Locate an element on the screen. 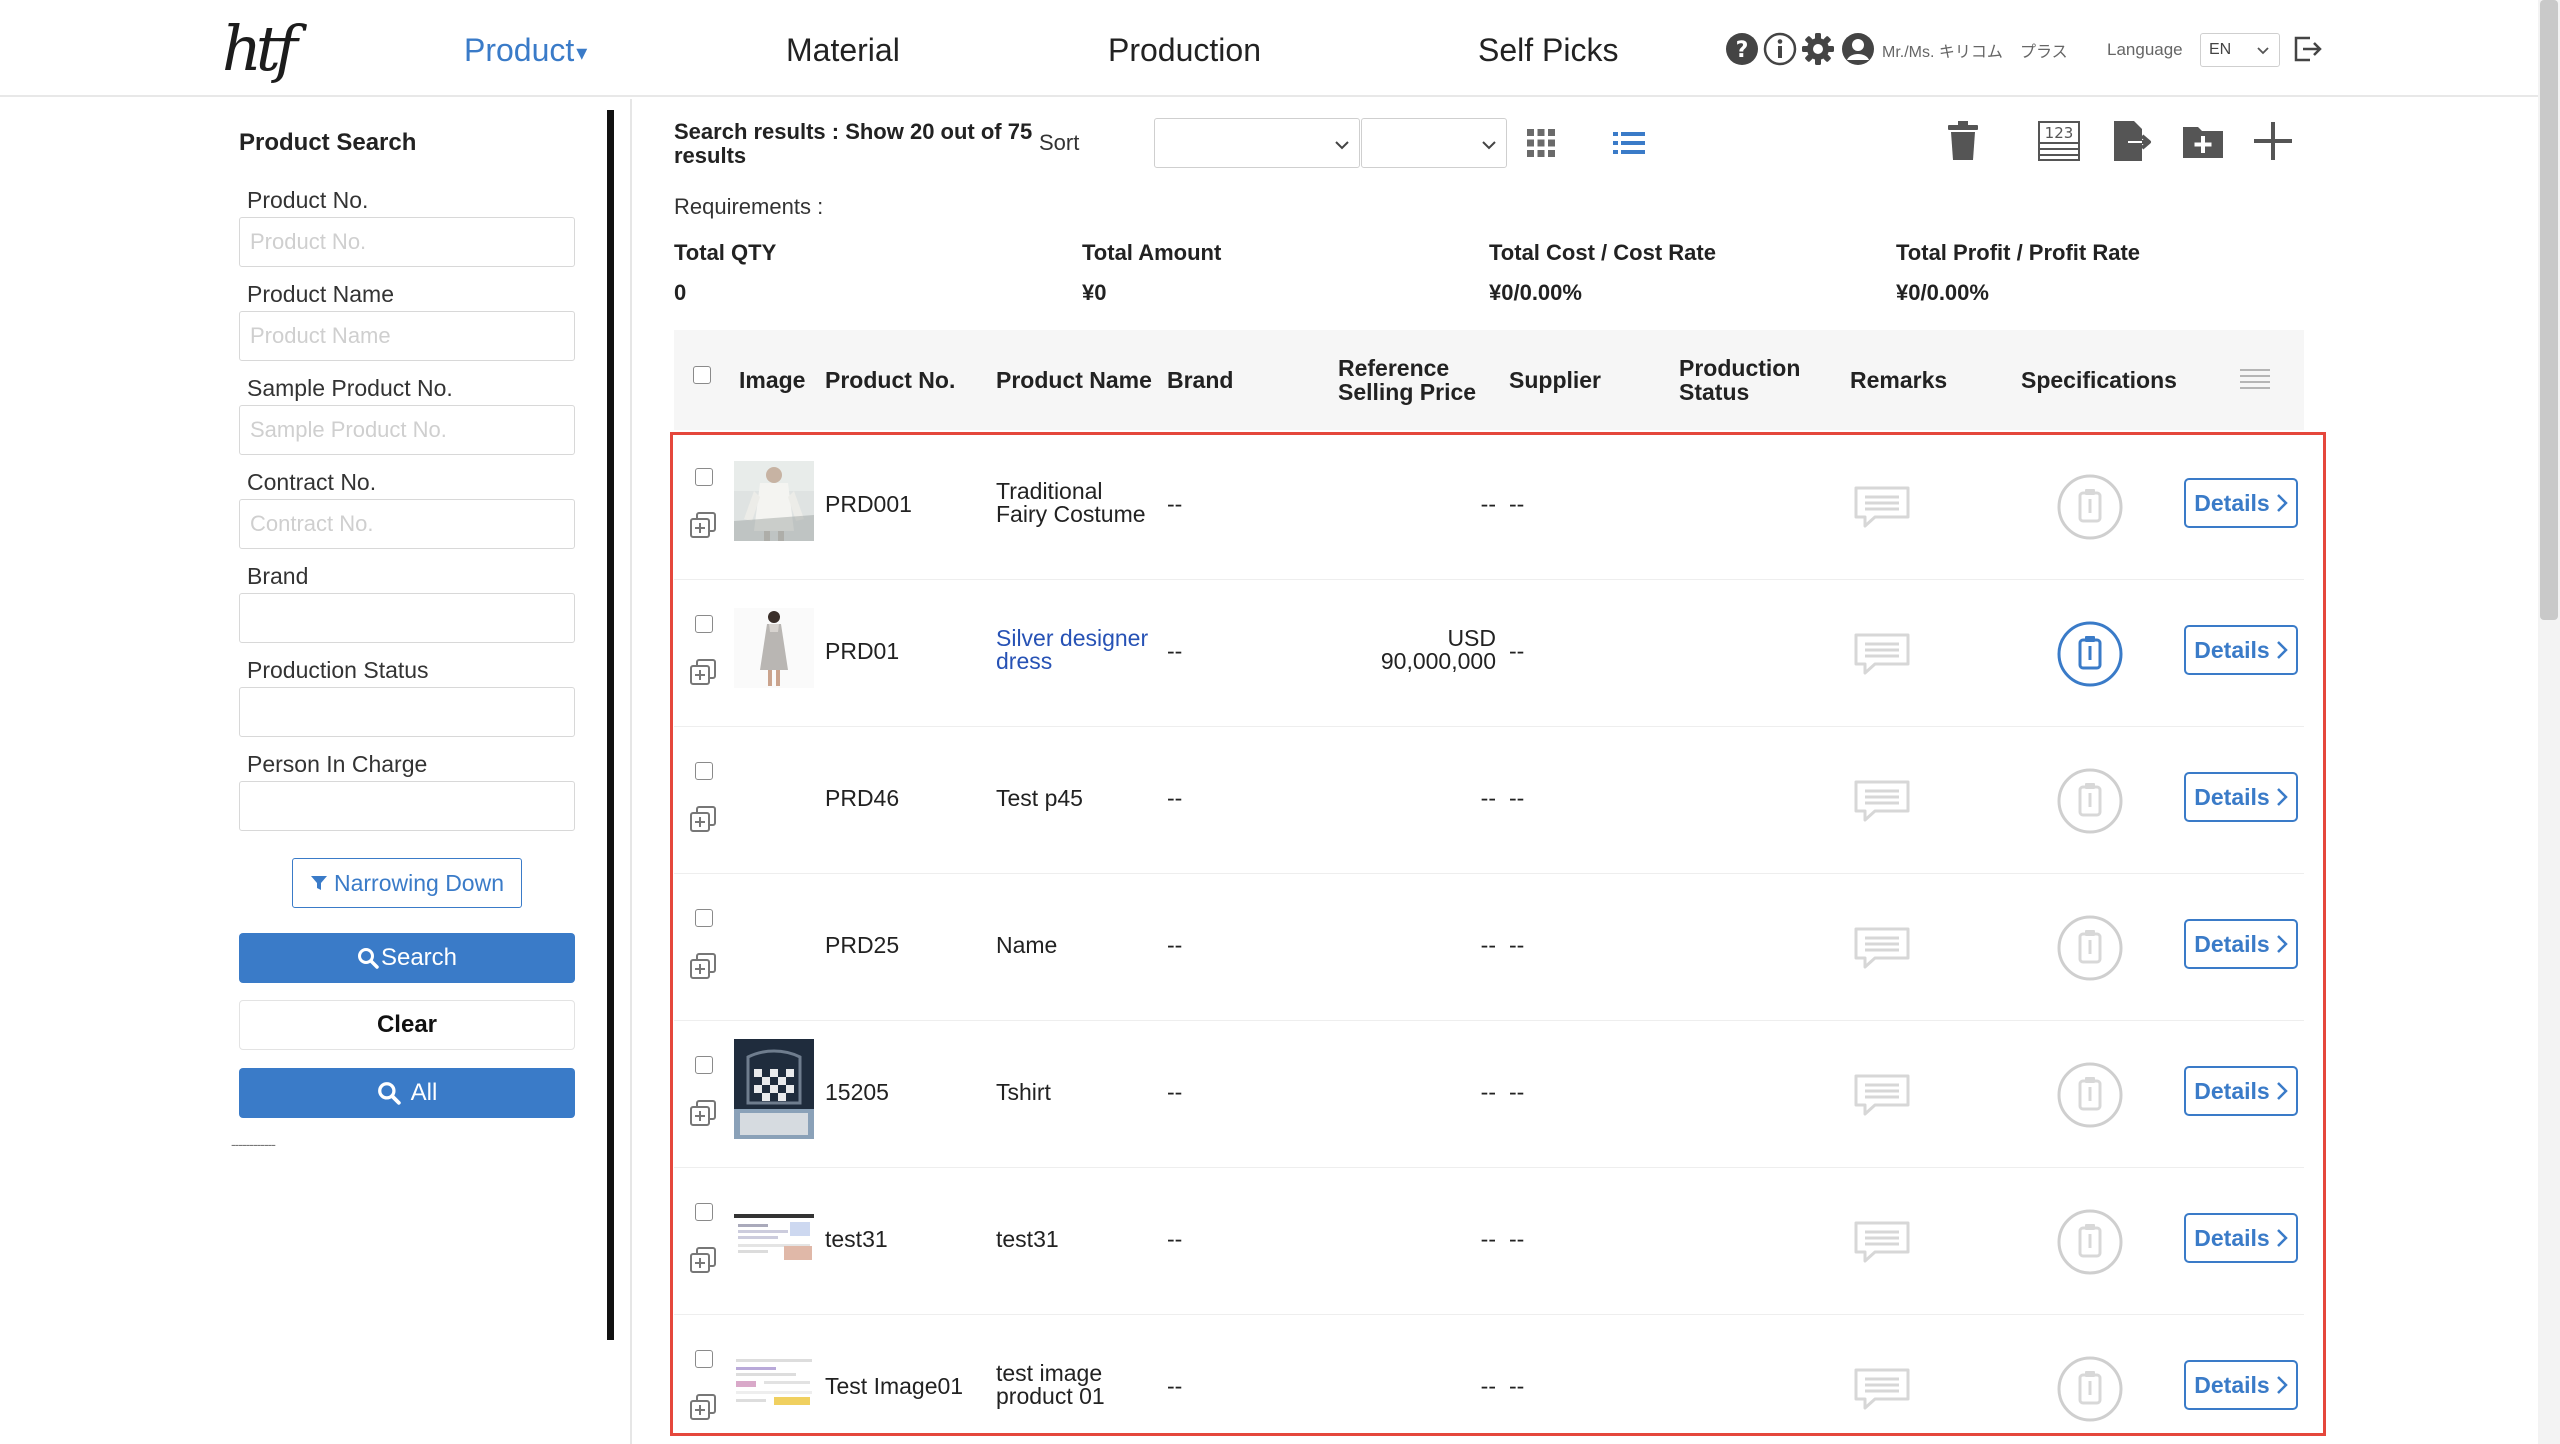 This screenshot has width=2560, height=1444. column-menu-icon is located at coordinates (2255, 379).